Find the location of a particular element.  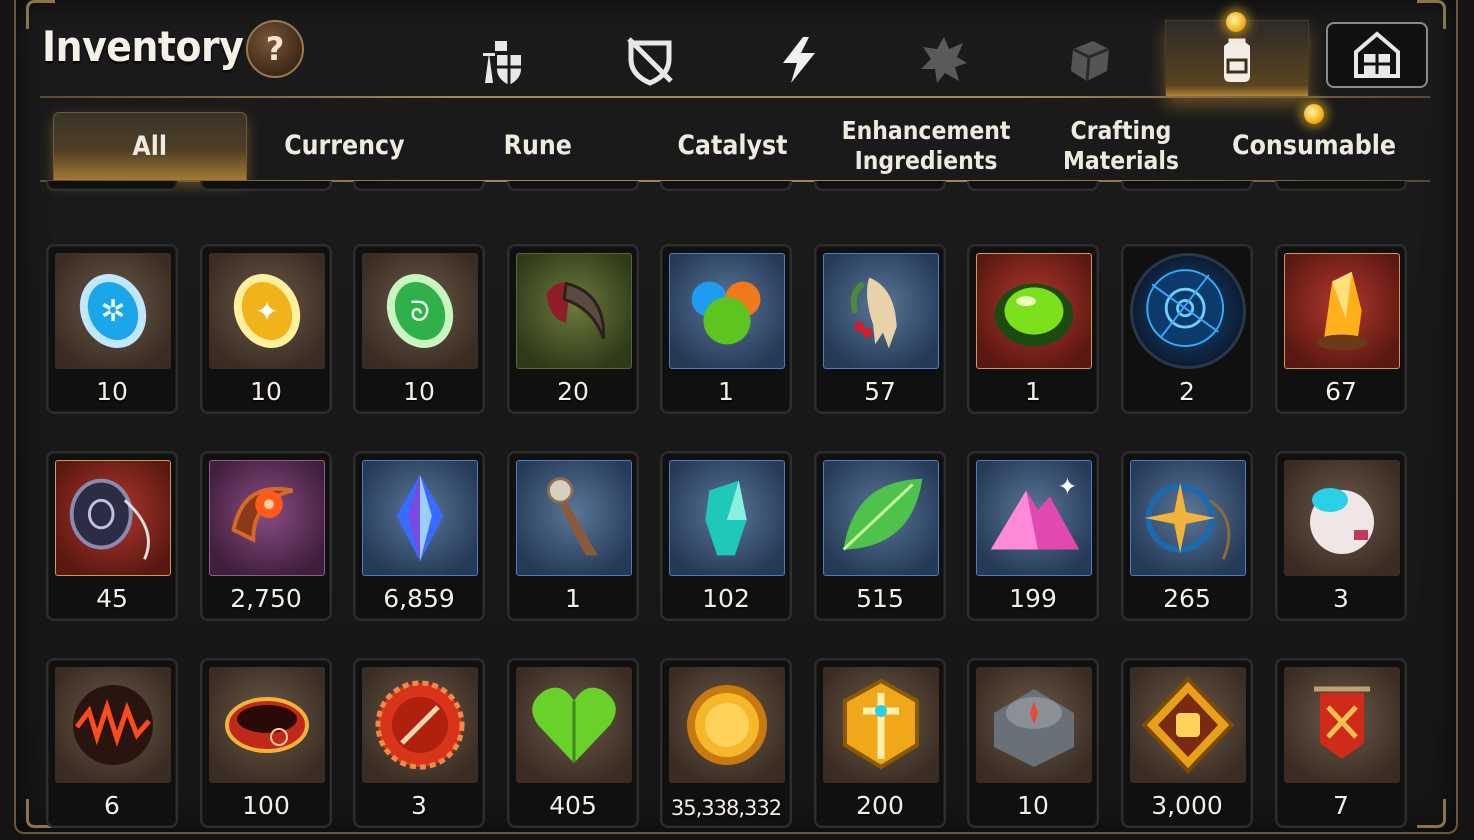

item-count: 20 is located at coordinates (573, 391).